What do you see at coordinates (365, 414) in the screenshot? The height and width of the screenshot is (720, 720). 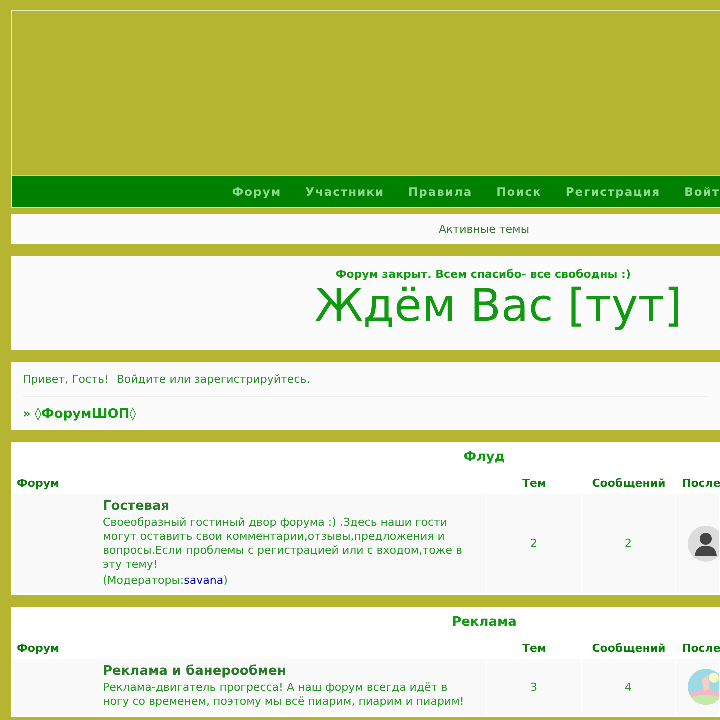 I see `breadcrumb: » ◊ФорумШОП◊` at bounding box center [365, 414].